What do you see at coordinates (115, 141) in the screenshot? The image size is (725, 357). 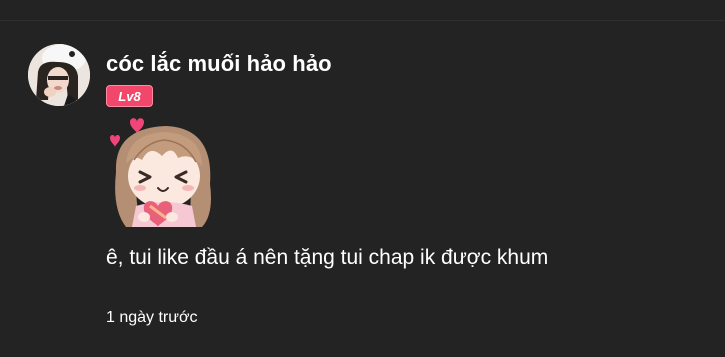 I see `heart-icon` at bounding box center [115, 141].